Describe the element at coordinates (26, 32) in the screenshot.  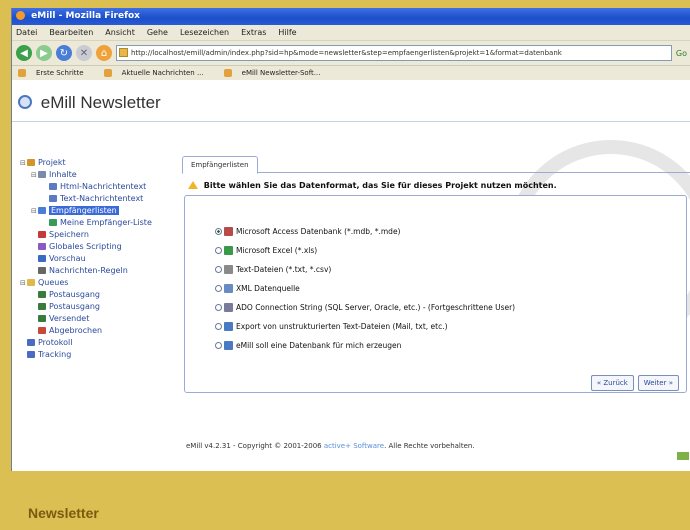
I see `menu-item: Datei` at that location.